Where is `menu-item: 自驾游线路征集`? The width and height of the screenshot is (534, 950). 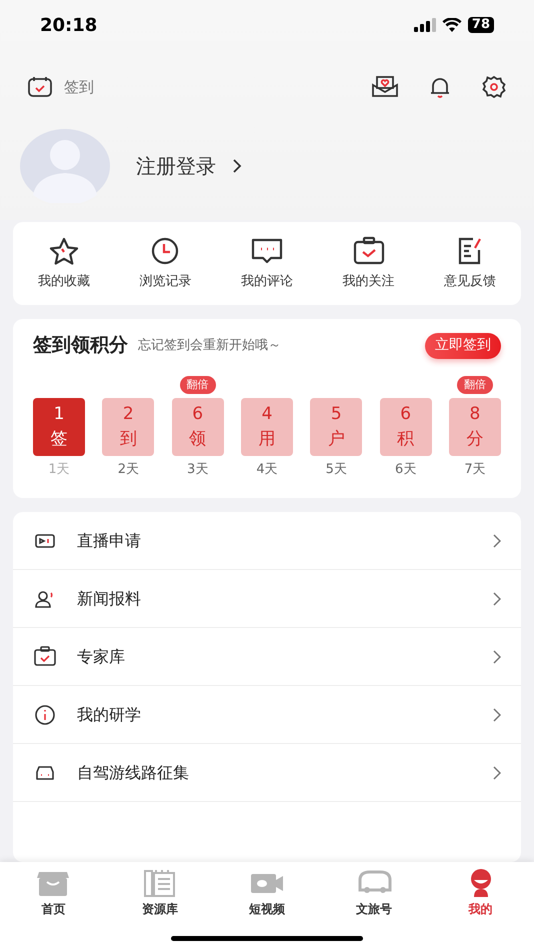
menu-item: 自驾游线路征集 is located at coordinates (267, 773).